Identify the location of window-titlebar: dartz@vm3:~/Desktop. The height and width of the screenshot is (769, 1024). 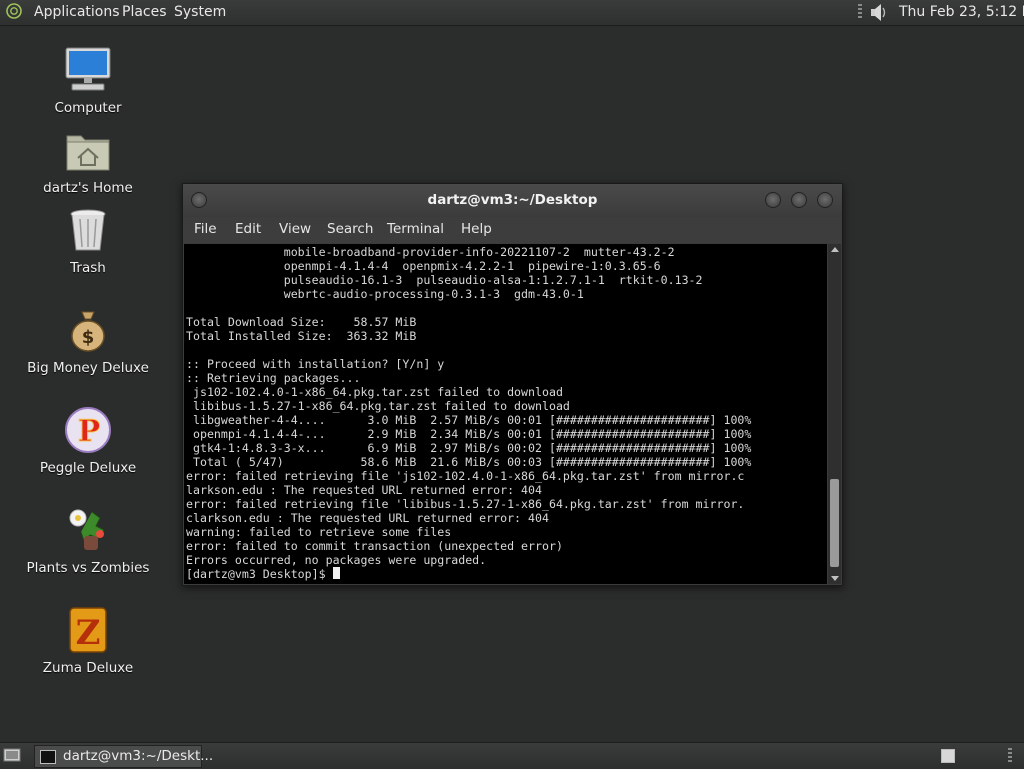
(512, 200).